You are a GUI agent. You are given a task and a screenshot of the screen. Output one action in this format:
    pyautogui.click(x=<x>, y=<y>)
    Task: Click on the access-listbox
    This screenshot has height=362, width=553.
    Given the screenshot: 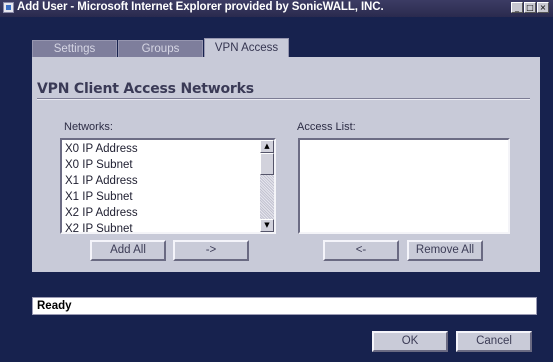 What is the action you would take?
    pyautogui.click(x=404, y=186)
    